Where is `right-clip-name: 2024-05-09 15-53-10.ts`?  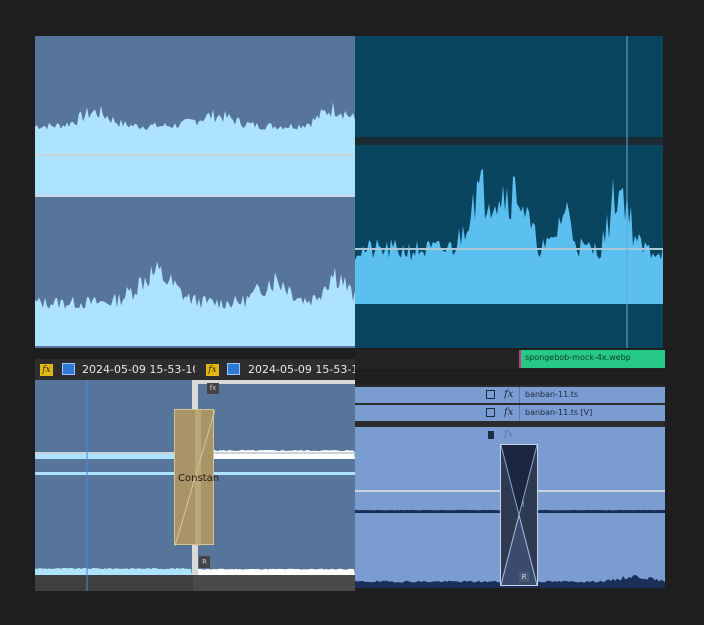
right-clip-name: 2024-05-09 15-53-10.ts is located at coordinates (301, 369).